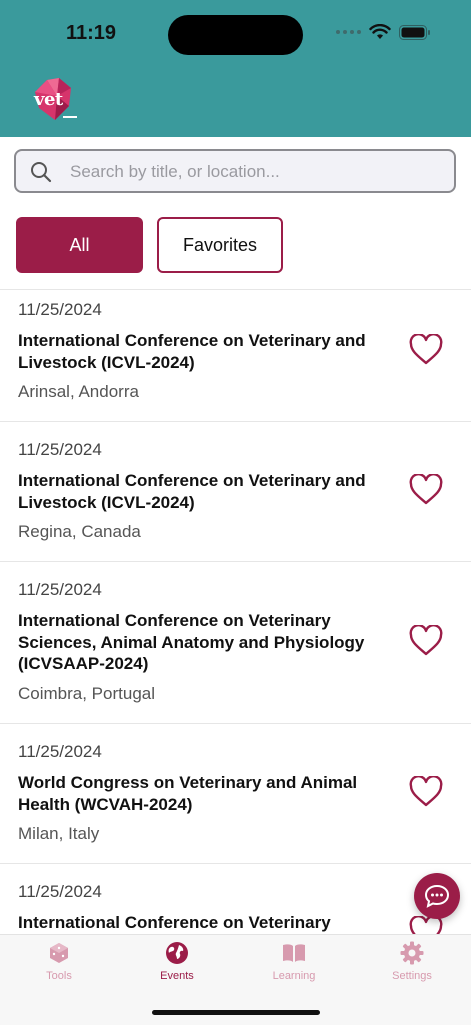 Image resolution: width=471 pixels, height=1025 pixels. What do you see at coordinates (414, 32) in the screenshot?
I see `battery-icon` at bounding box center [414, 32].